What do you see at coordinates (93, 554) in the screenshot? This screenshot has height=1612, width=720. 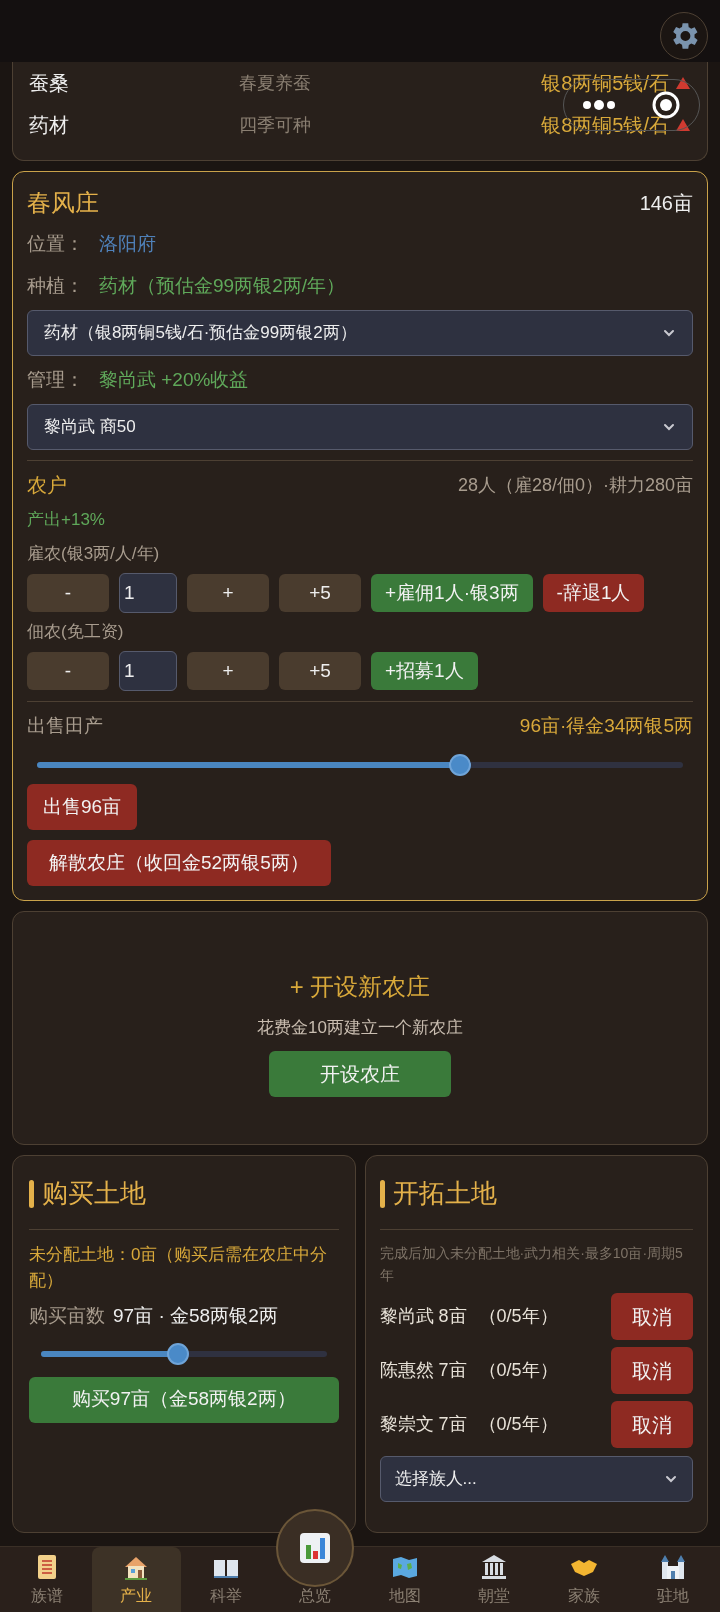 I see `group-label: 雇农(银3两/人/年)` at bounding box center [93, 554].